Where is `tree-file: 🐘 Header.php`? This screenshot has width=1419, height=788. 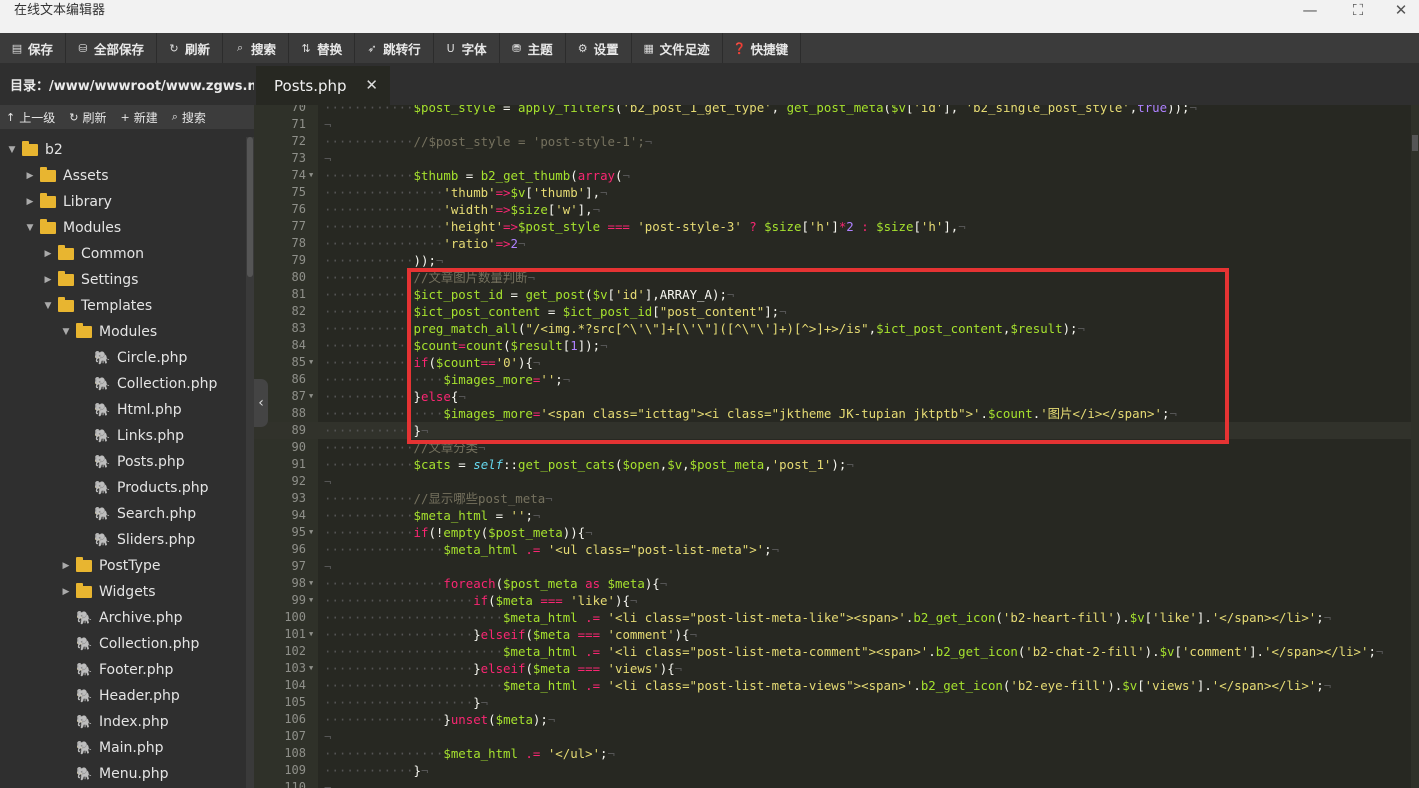 tree-file: 🐘 Header.php is located at coordinates (123, 696).